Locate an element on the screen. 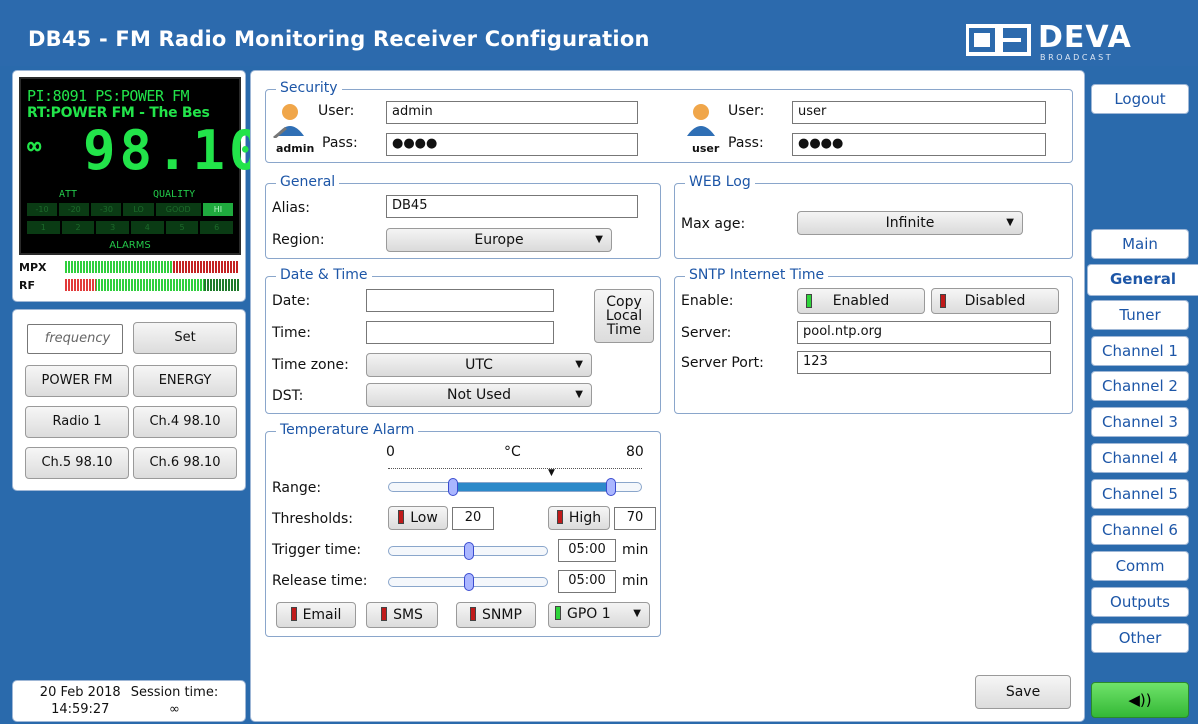 The height and width of the screenshot is (724, 1198). temp-max-label: 80 is located at coordinates (635, 452).